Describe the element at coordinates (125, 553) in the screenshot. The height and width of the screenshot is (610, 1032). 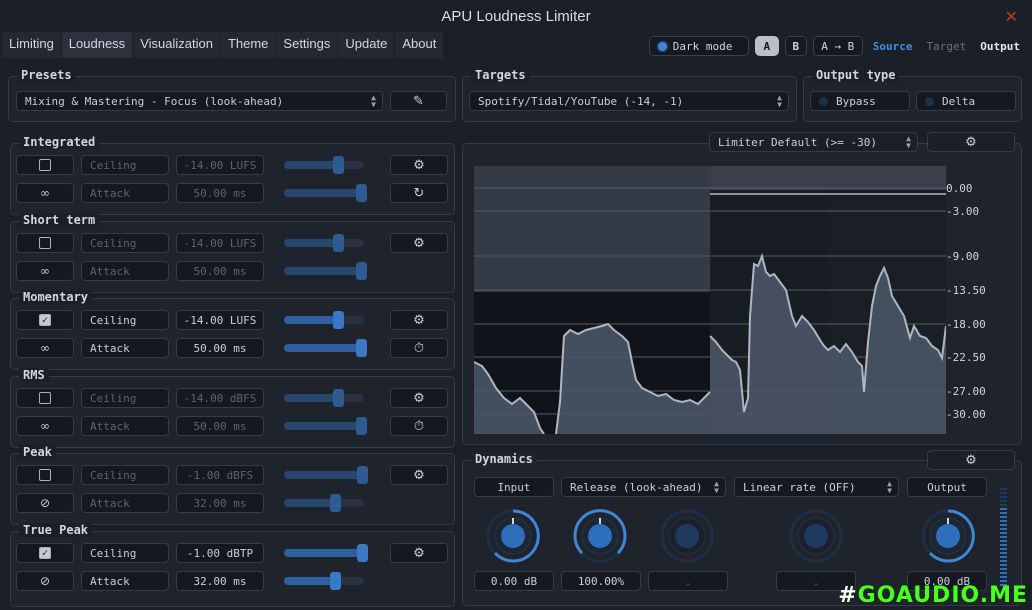
I see `ceiling-label: Ceiling` at that location.